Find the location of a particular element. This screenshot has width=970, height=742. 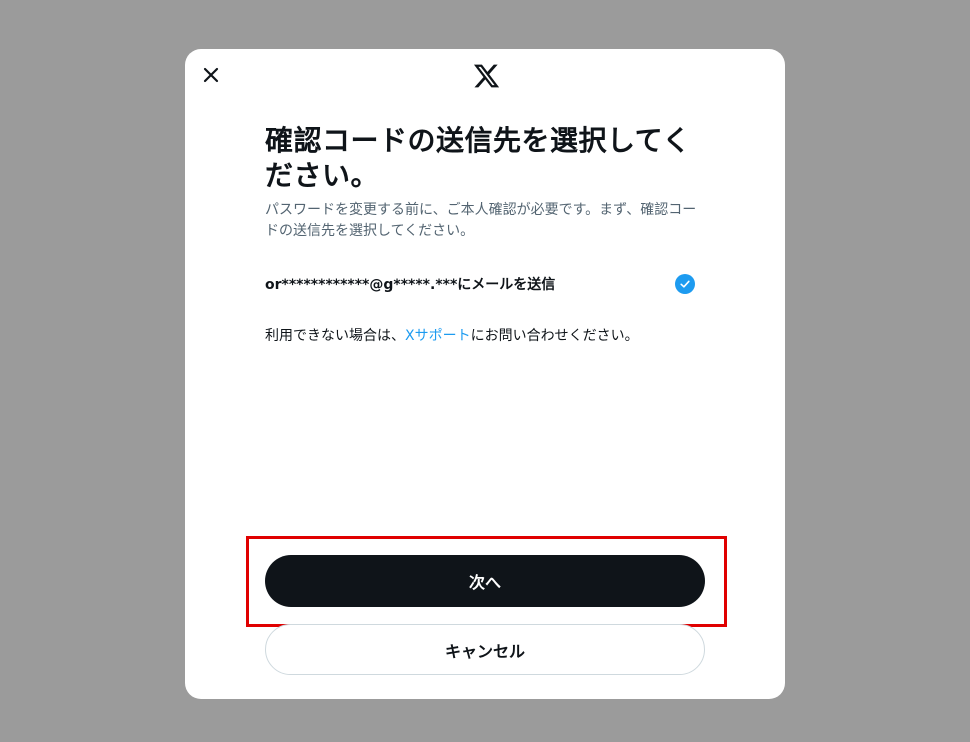

x-logo-icon is located at coordinates (486, 76).